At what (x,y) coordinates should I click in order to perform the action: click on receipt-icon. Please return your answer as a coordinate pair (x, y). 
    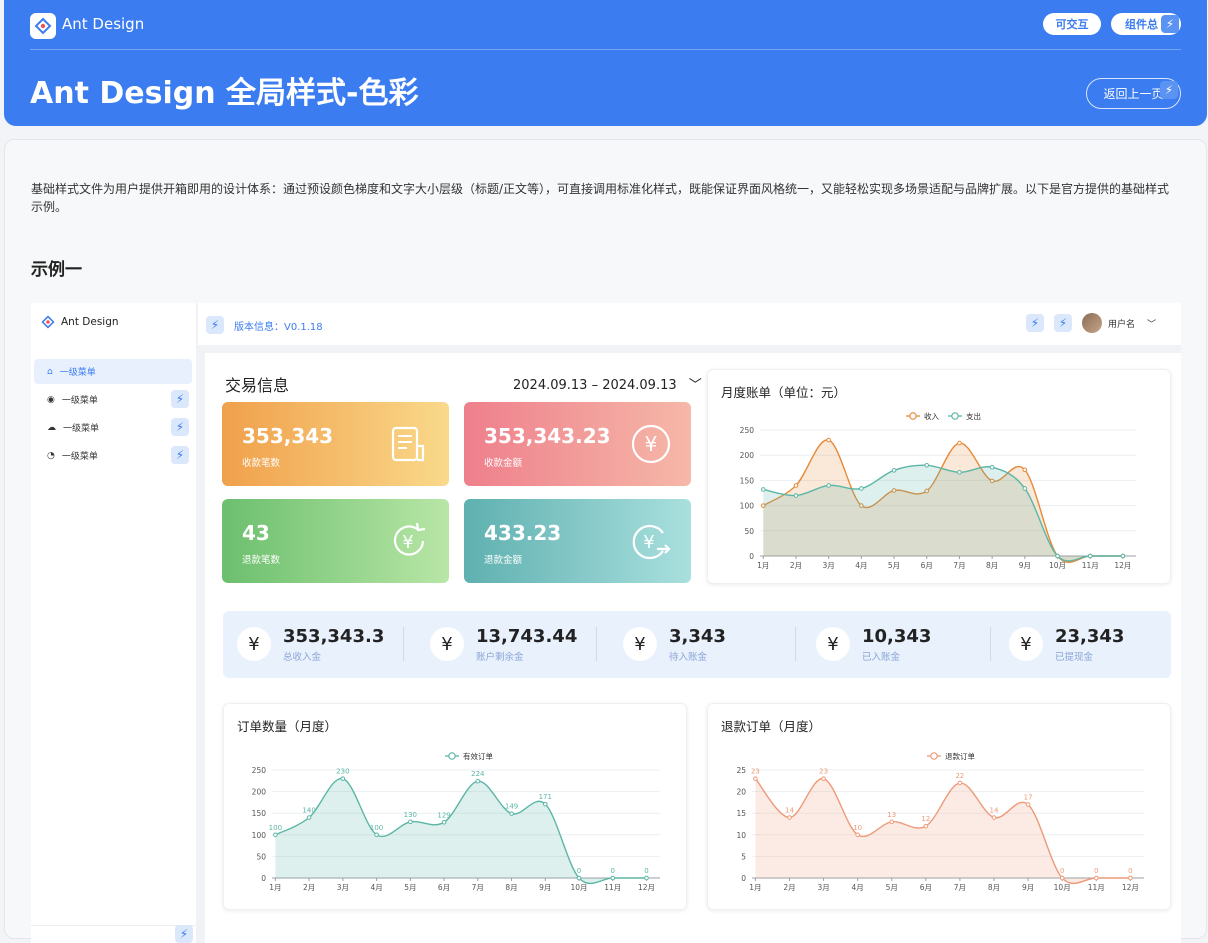
    Looking at the image, I should click on (408, 444).